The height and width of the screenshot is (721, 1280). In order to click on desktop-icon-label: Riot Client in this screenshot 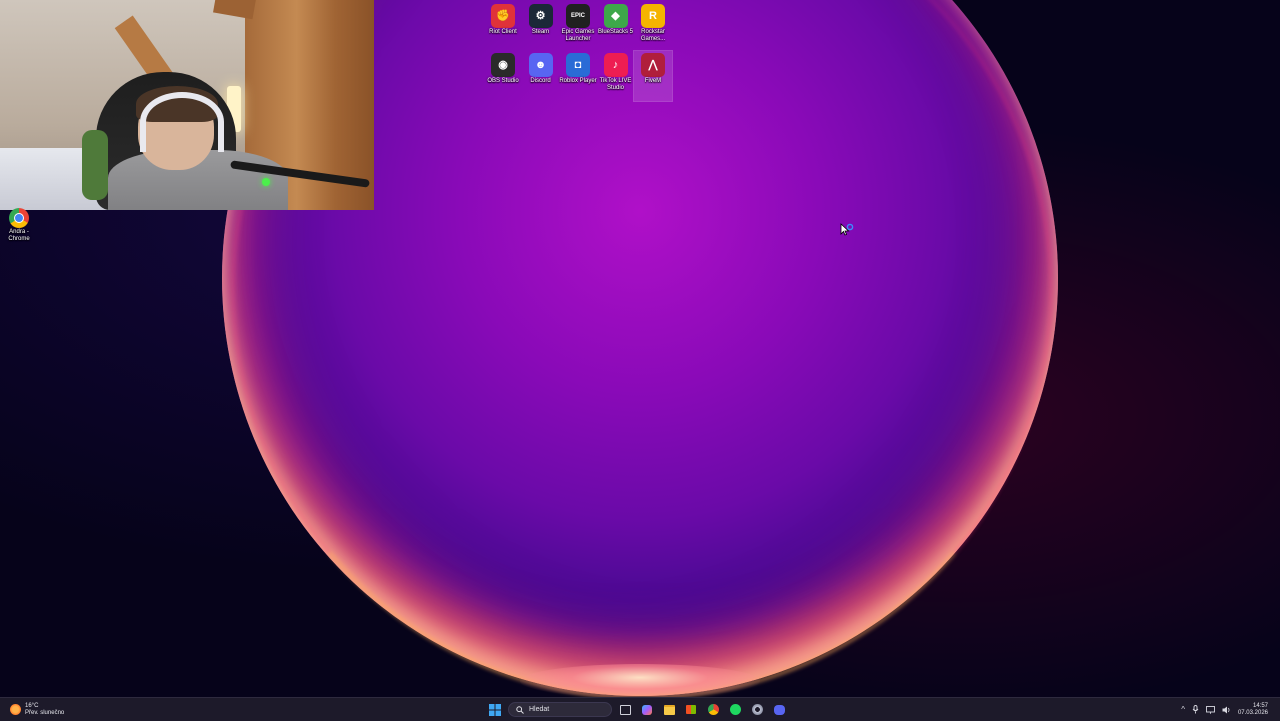, I will do `click(503, 32)`.